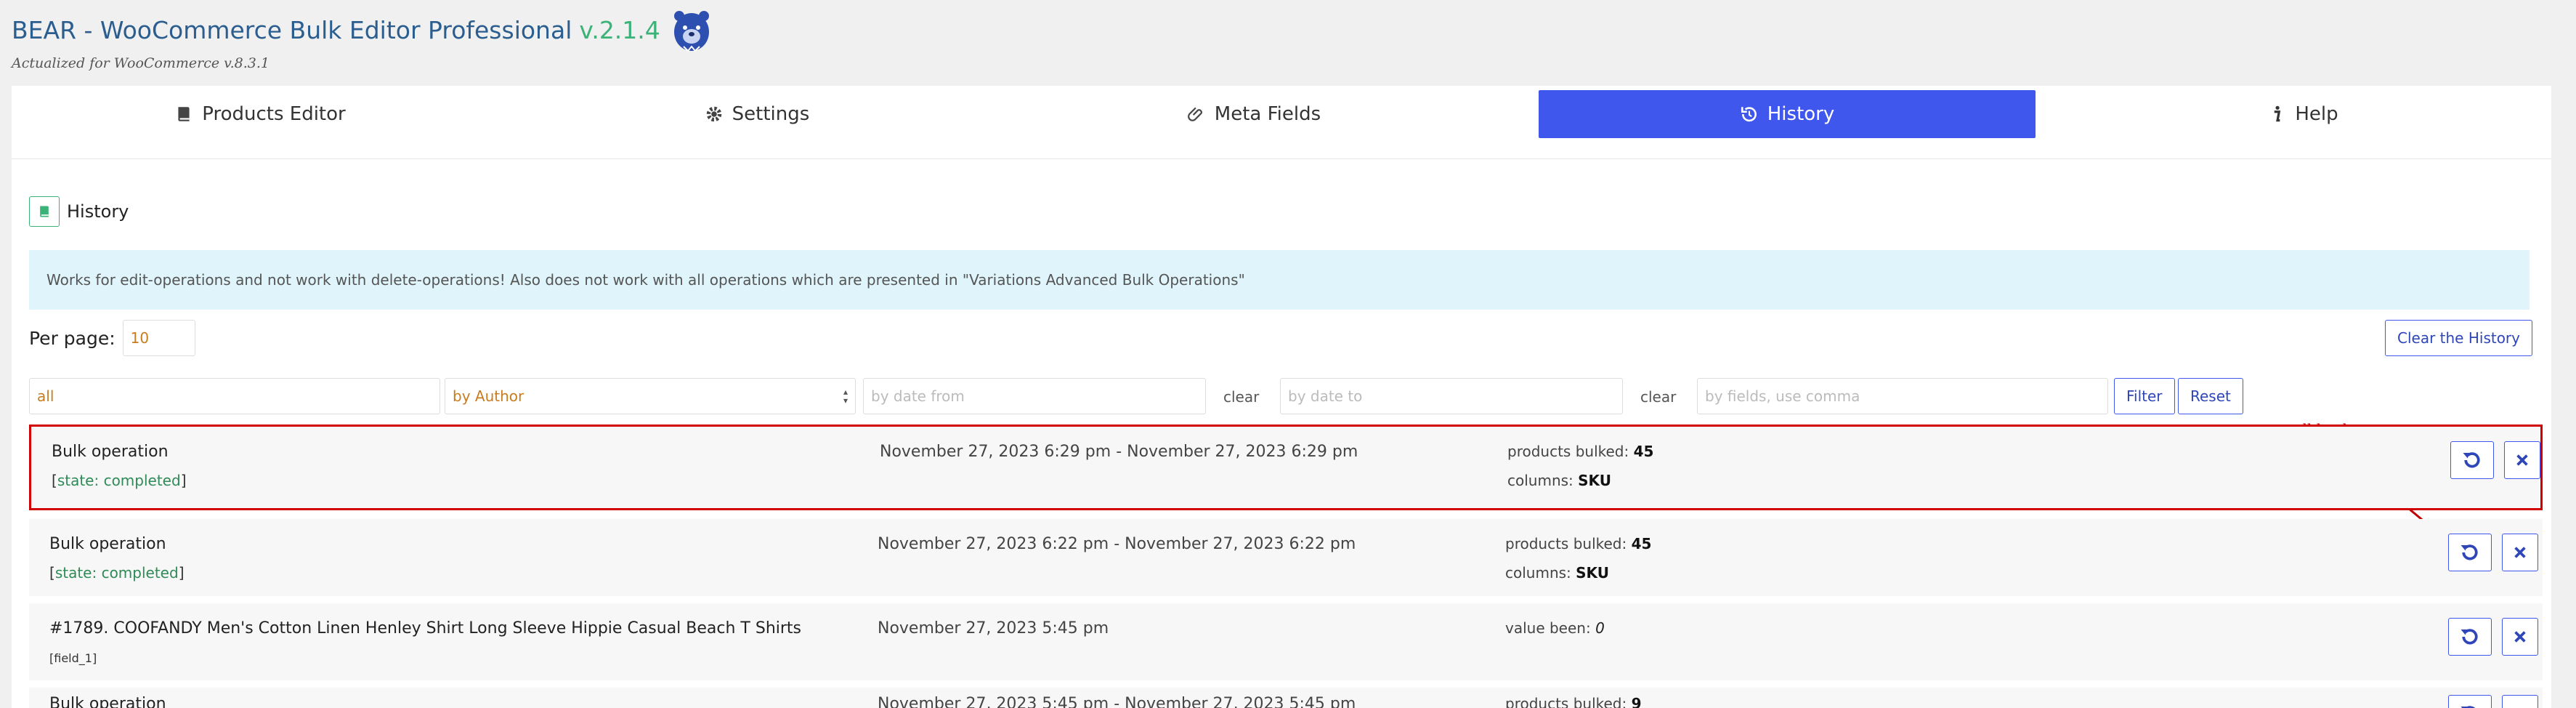 The height and width of the screenshot is (708, 2576). Describe the element at coordinates (274, 114) in the screenshot. I see `tab-label: Products Editor` at that location.